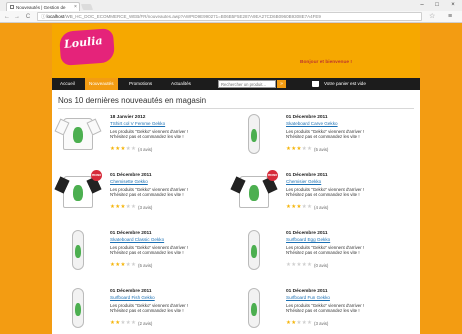 The image size is (462, 334). Describe the element at coordinates (28, 17) in the screenshot. I see `reload-icon: C` at that location.